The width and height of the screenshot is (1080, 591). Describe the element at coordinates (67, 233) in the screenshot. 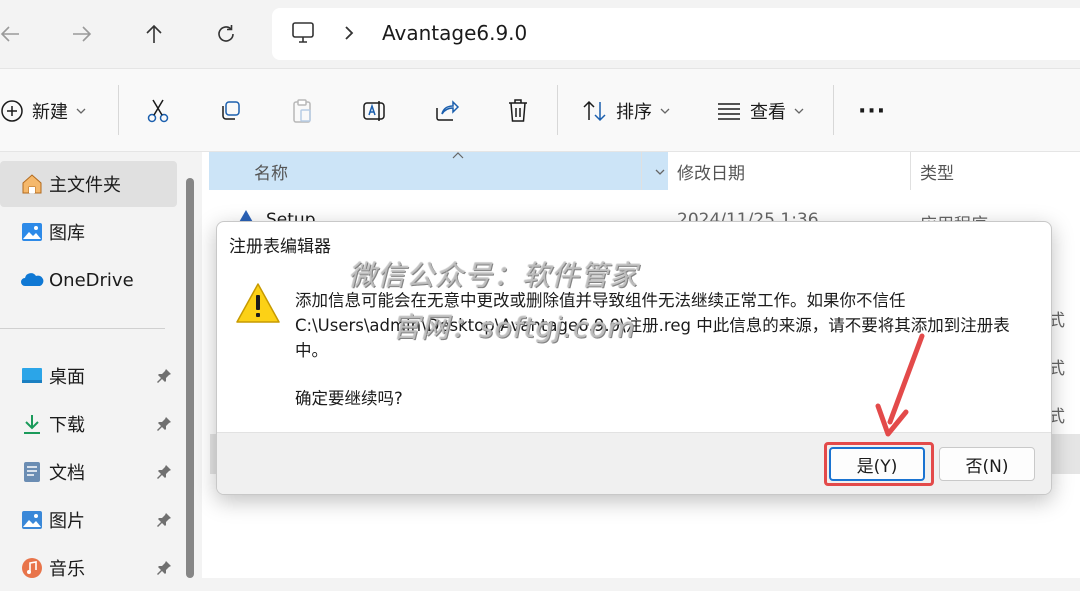

I see `sidebar-item-label: 图库` at that location.